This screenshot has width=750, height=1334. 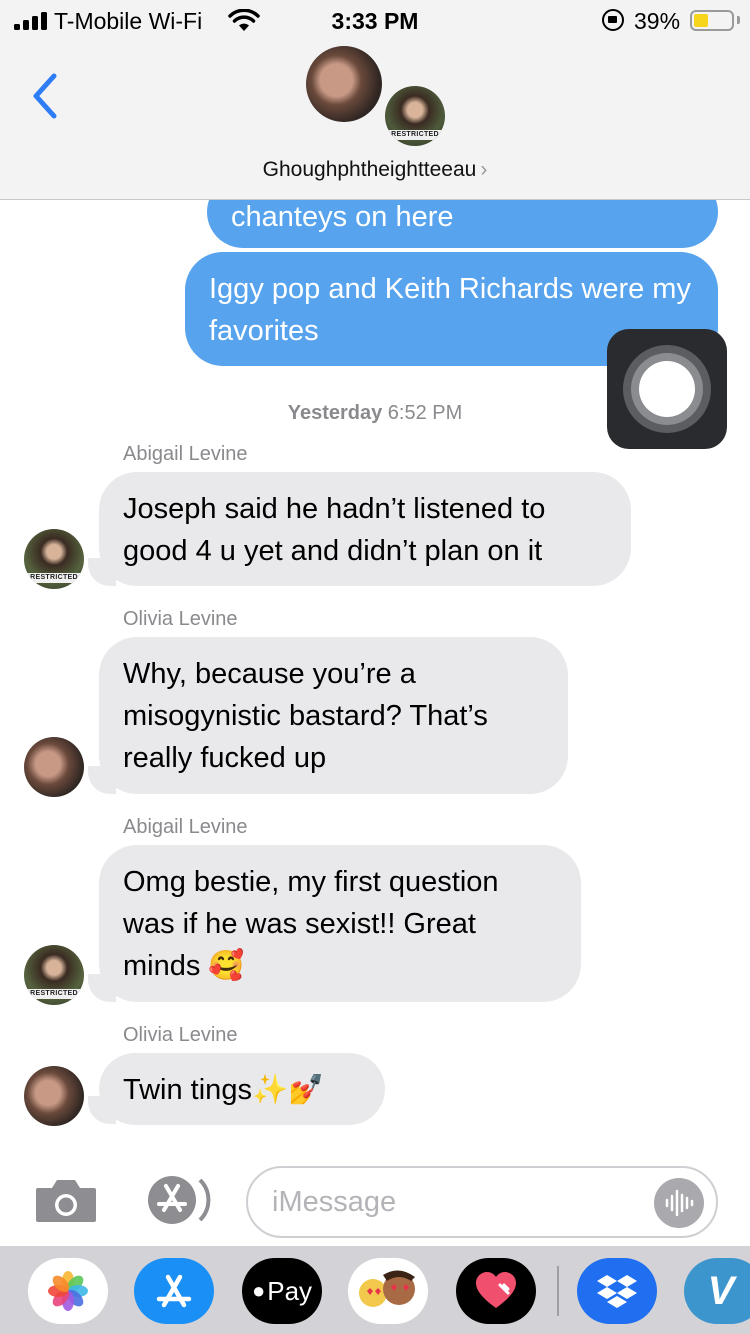 What do you see at coordinates (558, 1291) in the screenshot?
I see `drawer-separator` at bounding box center [558, 1291].